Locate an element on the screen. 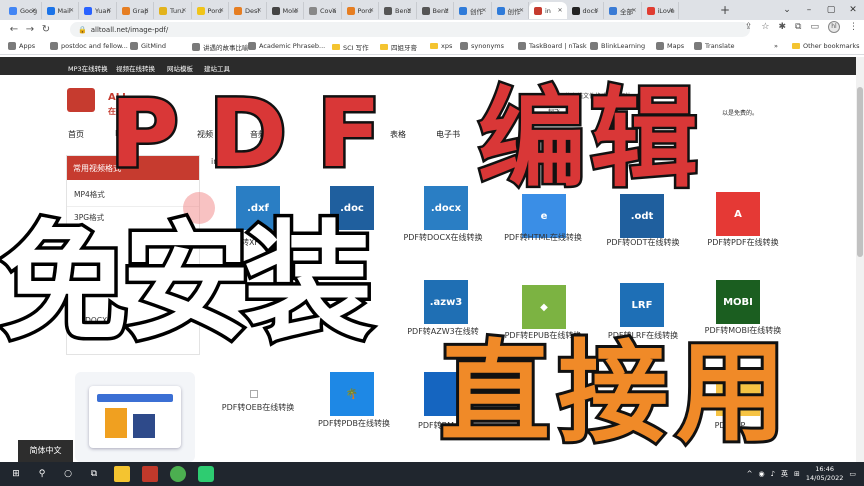  bookmark-0: Apps is located at coordinates (21, 46).